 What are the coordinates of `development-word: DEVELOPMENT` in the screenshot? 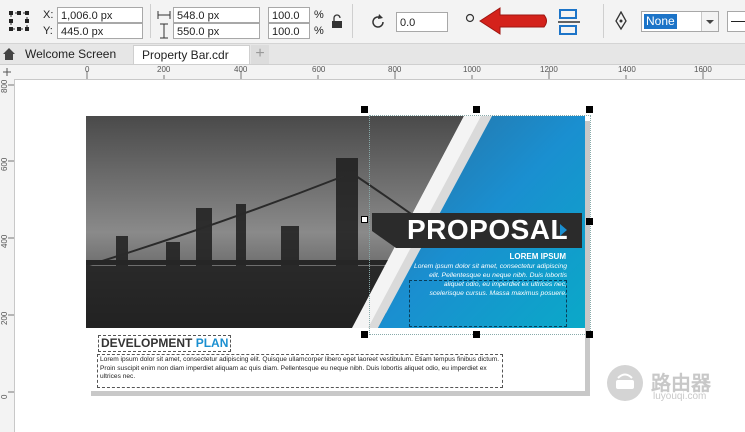 It's located at (147, 343).